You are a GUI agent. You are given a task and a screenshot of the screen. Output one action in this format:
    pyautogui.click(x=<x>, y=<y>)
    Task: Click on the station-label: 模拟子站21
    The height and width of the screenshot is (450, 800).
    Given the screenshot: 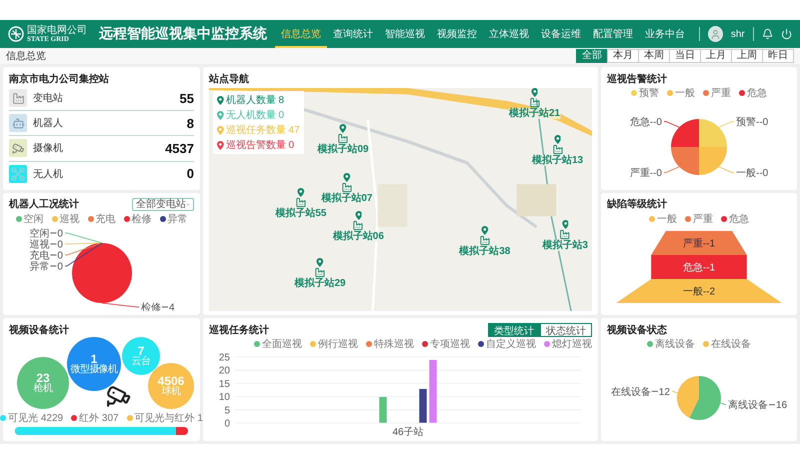 What is the action you would take?
    pyautogui.click(x=534, y=113)
    